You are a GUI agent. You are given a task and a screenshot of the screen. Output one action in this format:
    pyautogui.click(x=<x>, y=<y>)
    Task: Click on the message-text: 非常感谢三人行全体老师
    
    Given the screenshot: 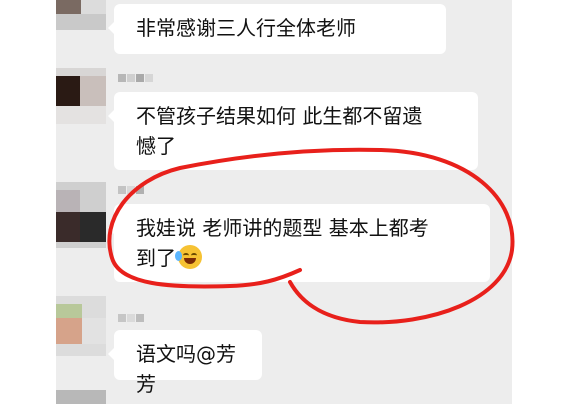 What is the action you would take?
    pyautogui.click(x=246, y=28)
    